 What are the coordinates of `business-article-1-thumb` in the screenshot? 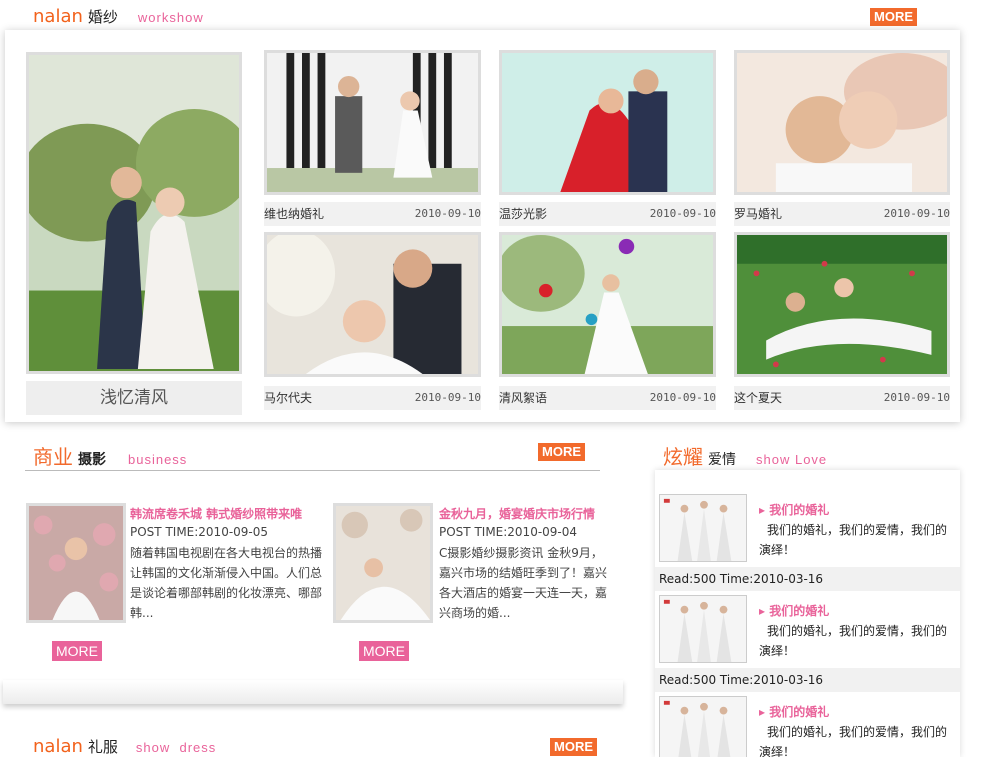 It's located at (76, 563).